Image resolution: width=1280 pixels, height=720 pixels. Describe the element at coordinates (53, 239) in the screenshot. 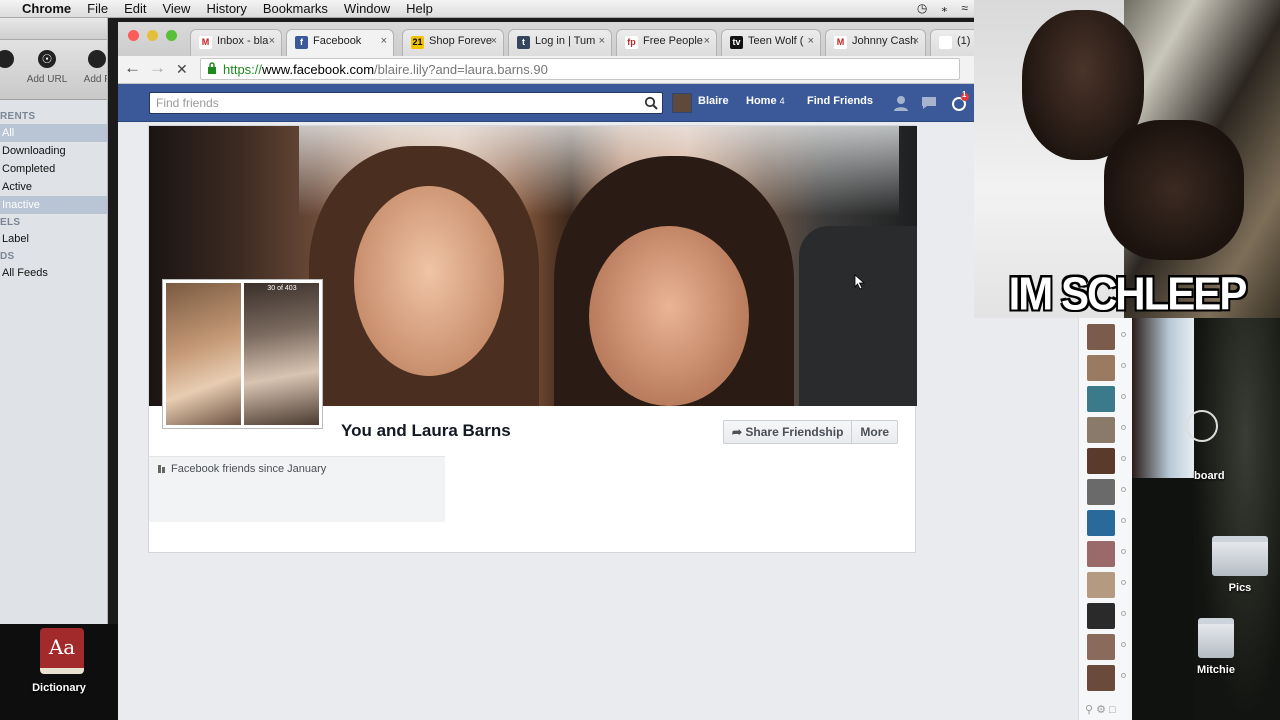

I see `sidebar-item-label: Label` at that location.